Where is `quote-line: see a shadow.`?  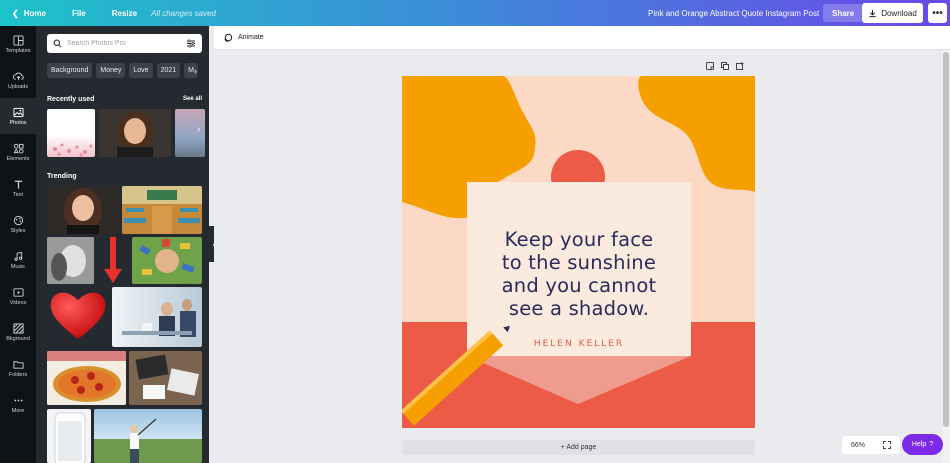
quote-line: see a shadow. is located at coordinates (579, 308).